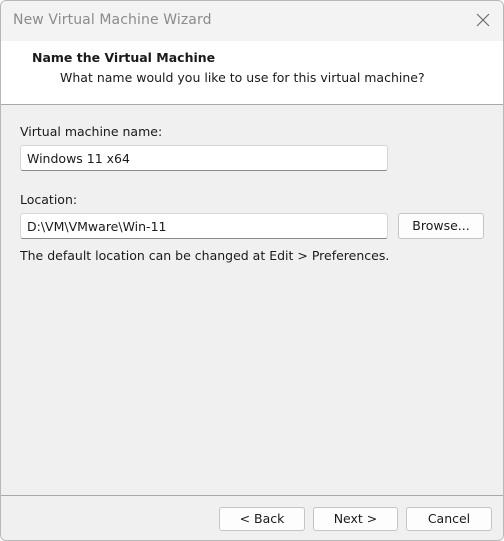 The width and height of the screenshot is (504, 541). What do you see at coordinates (49, 199) in the screenshot?
I see `location-label: Location:` at bounding box center [49, 199].